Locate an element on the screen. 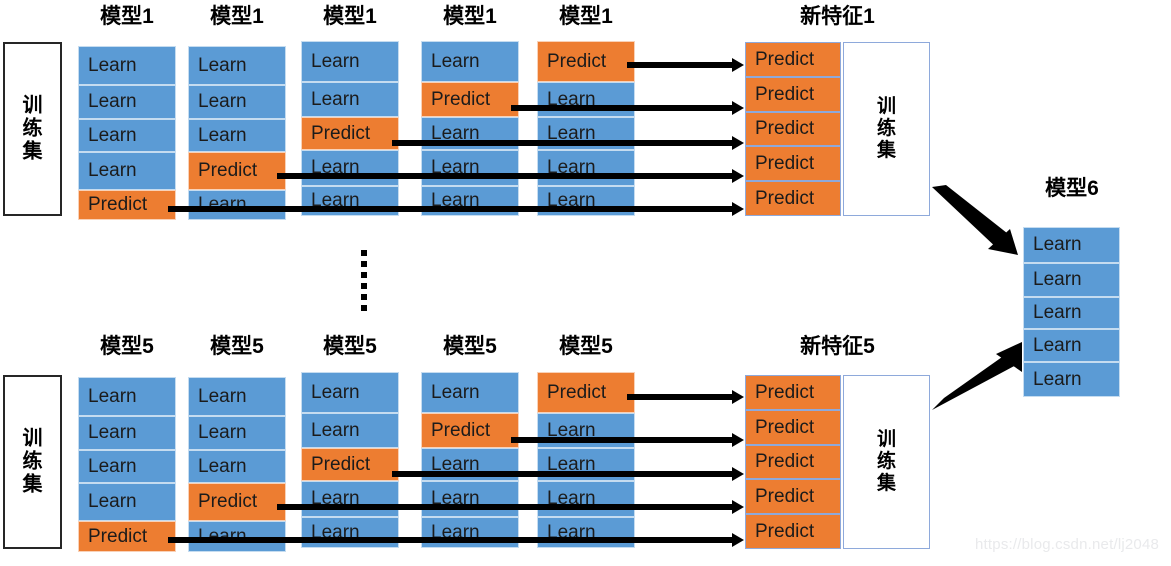  feature-trainset-label-top: 训 练 集 is located at coordinates (886, 129).